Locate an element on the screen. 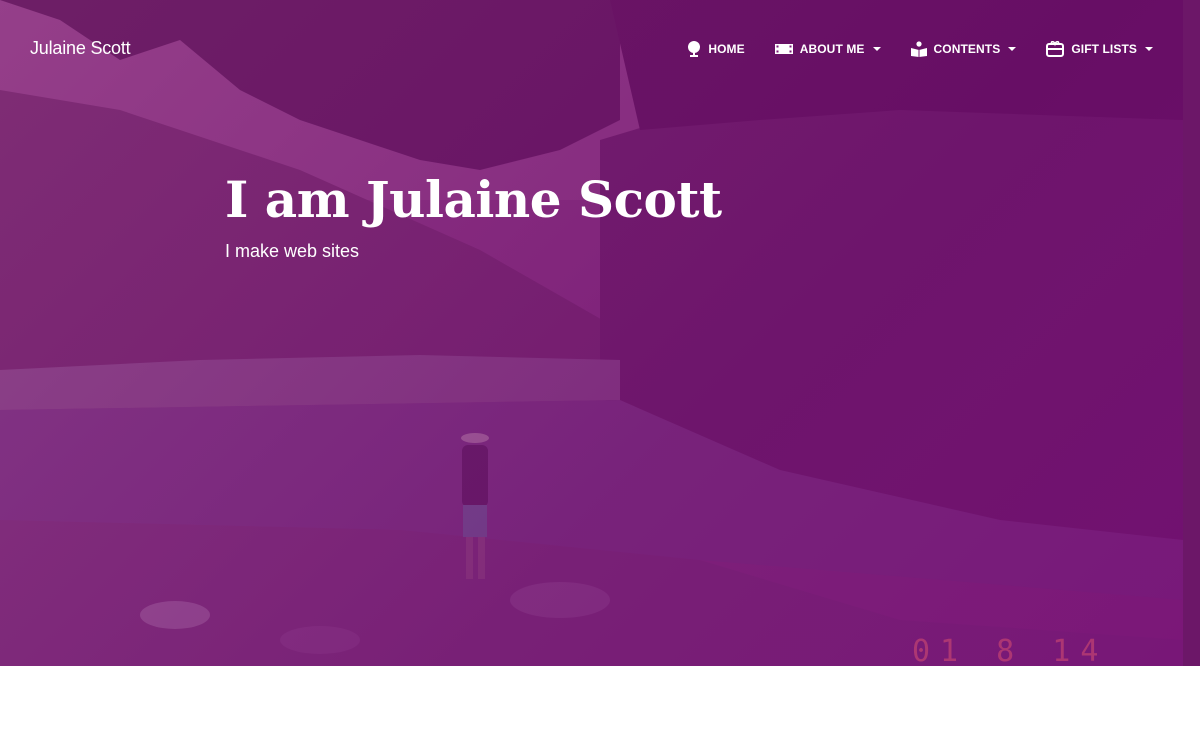  hero-title: I am Julaine Scott is located at coordinates (473, 199).